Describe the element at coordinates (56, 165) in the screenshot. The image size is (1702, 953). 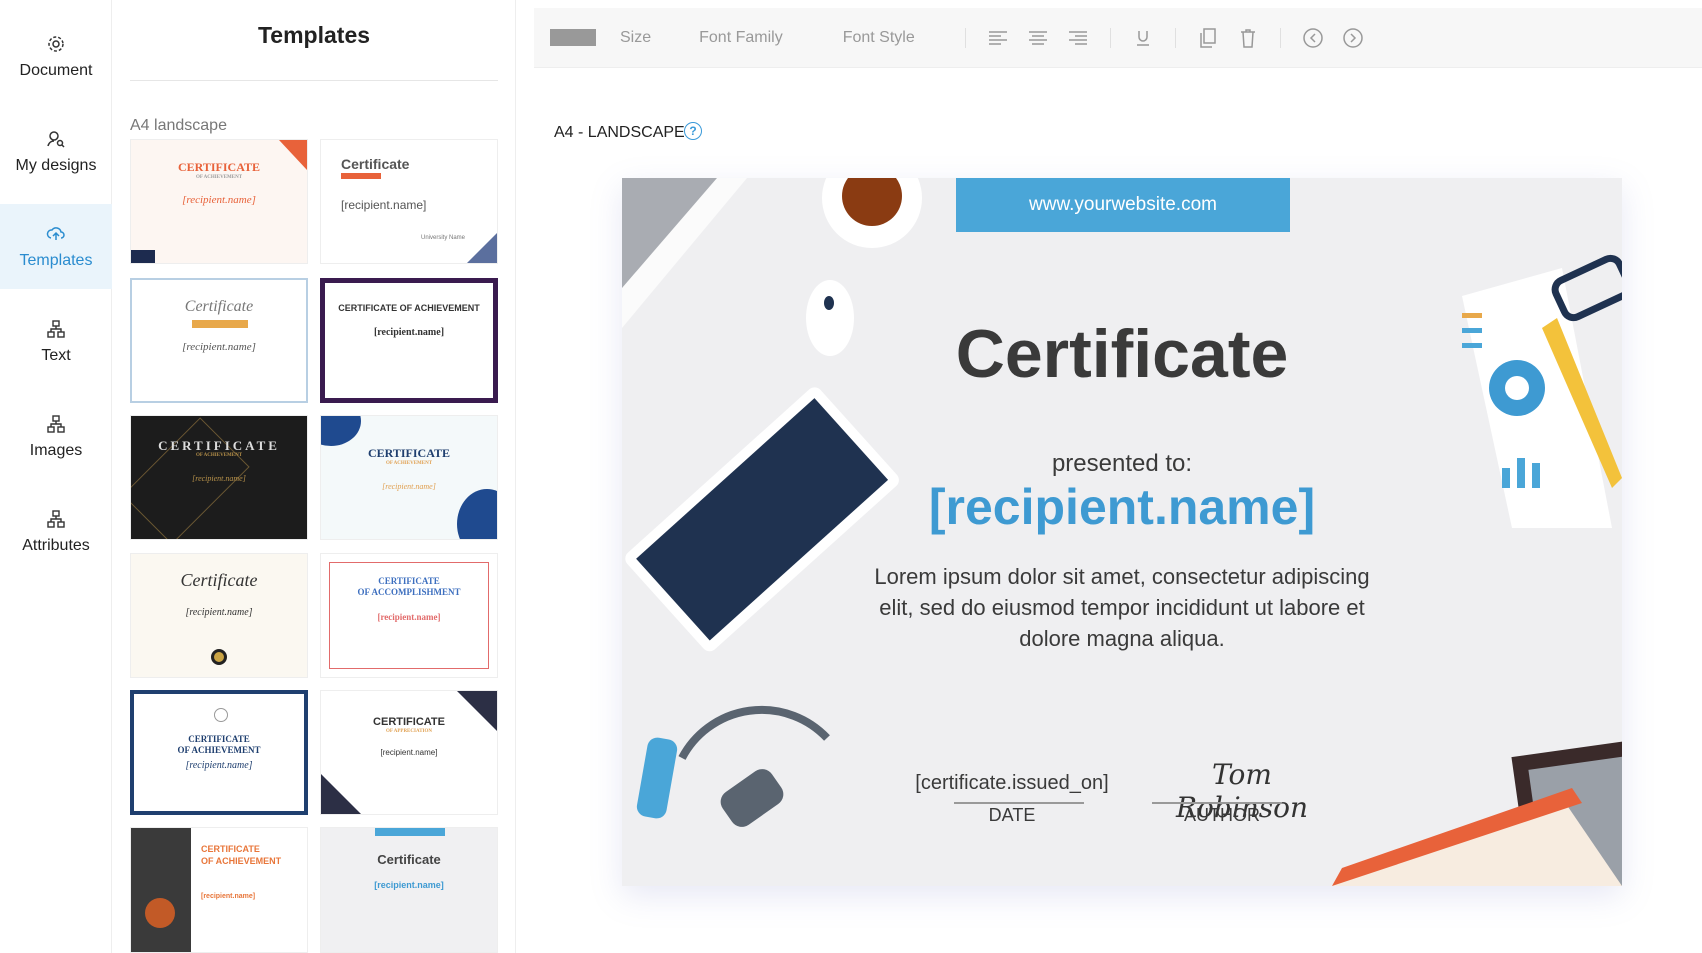
I see `sidebar-item-label: My designs` at that location.